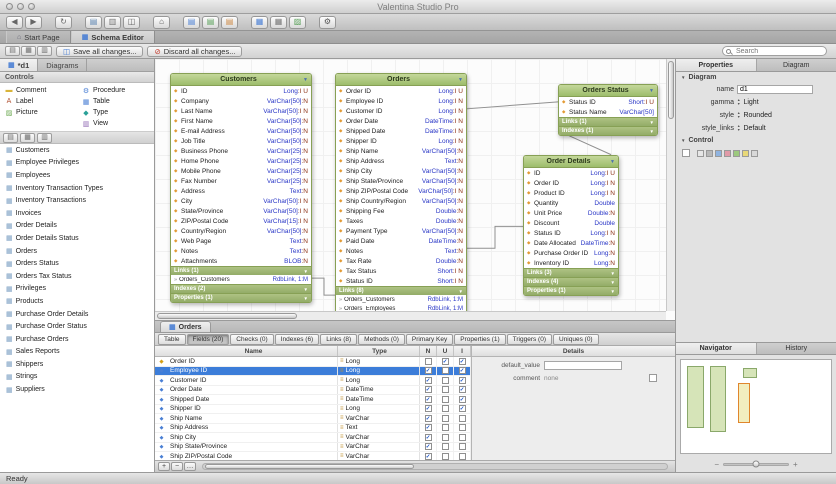 This screenshot has width=836, height=484. Describe the element at coordinates (401, 221) in the screenshot. I see `entity-field: ◆ Taxes Double:N` at that location.